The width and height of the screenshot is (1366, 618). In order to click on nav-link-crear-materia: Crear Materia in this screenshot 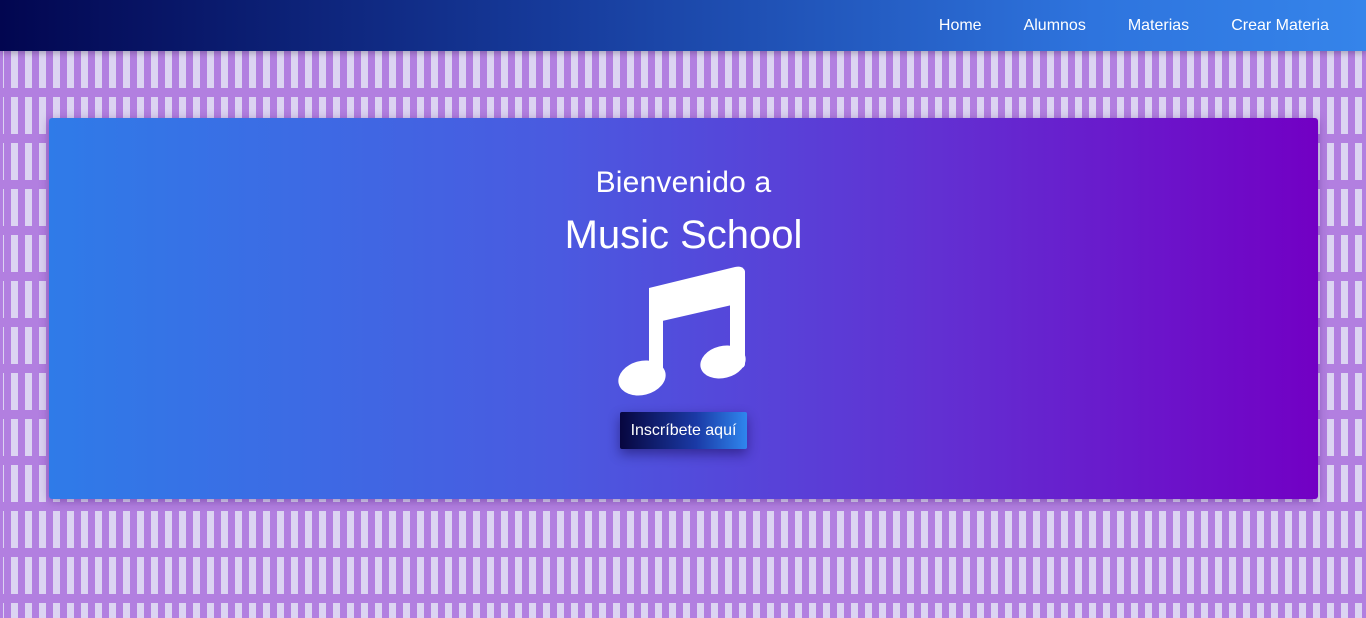, I will do `click(1286, 26)`.